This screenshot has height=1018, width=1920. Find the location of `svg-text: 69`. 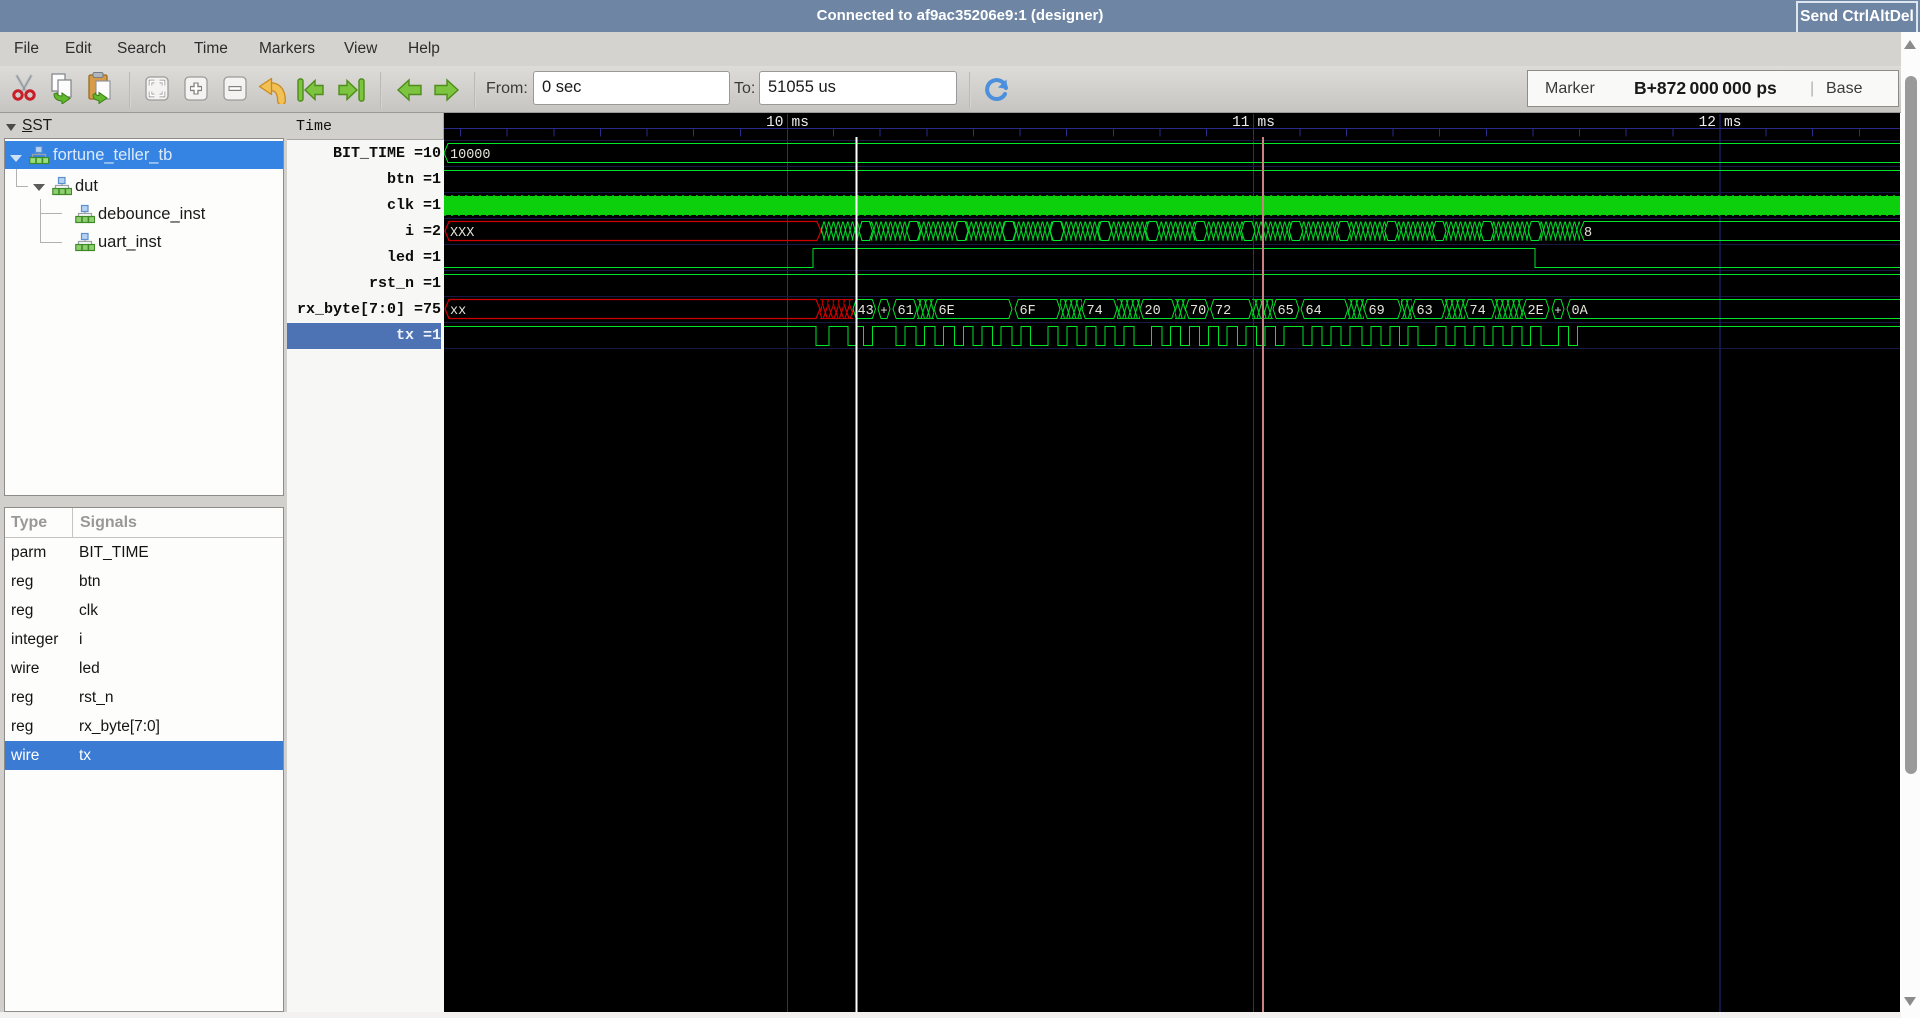

svg-text: 69 is located at coordinates (1377, 311).